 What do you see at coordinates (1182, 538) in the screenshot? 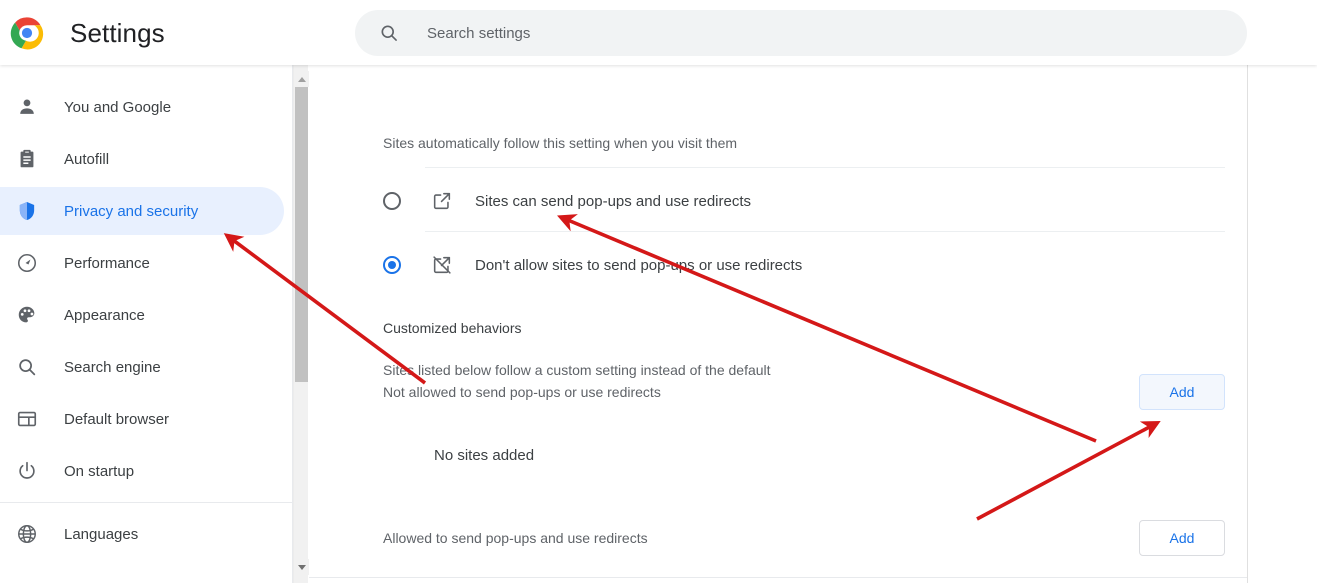
I see `add-allowed-site-button: Add` at bounding box center [1182, 538].